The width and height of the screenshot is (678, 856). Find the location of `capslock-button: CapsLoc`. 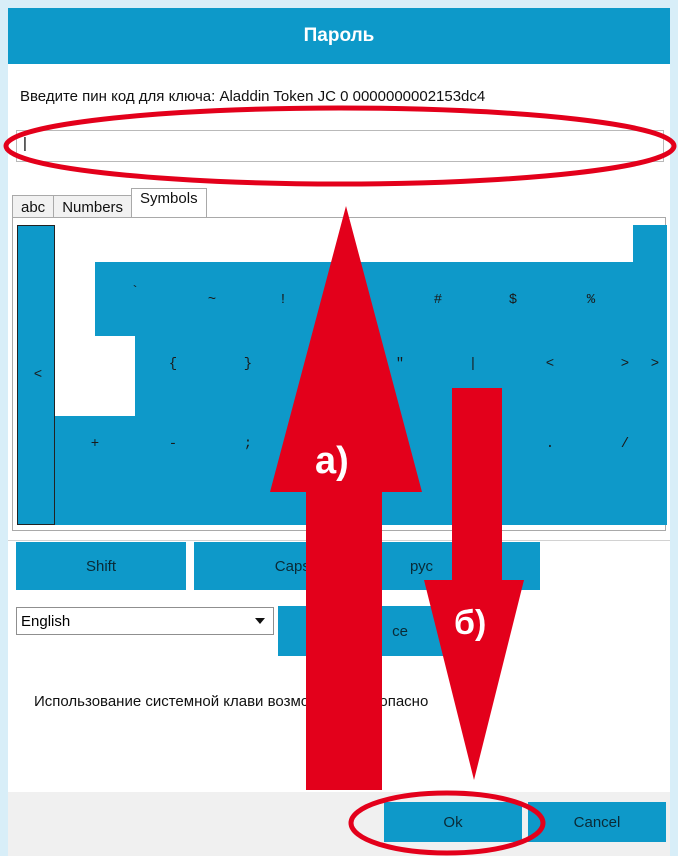

capslock-button: CapsLoc is located at coordinates (279, 566).